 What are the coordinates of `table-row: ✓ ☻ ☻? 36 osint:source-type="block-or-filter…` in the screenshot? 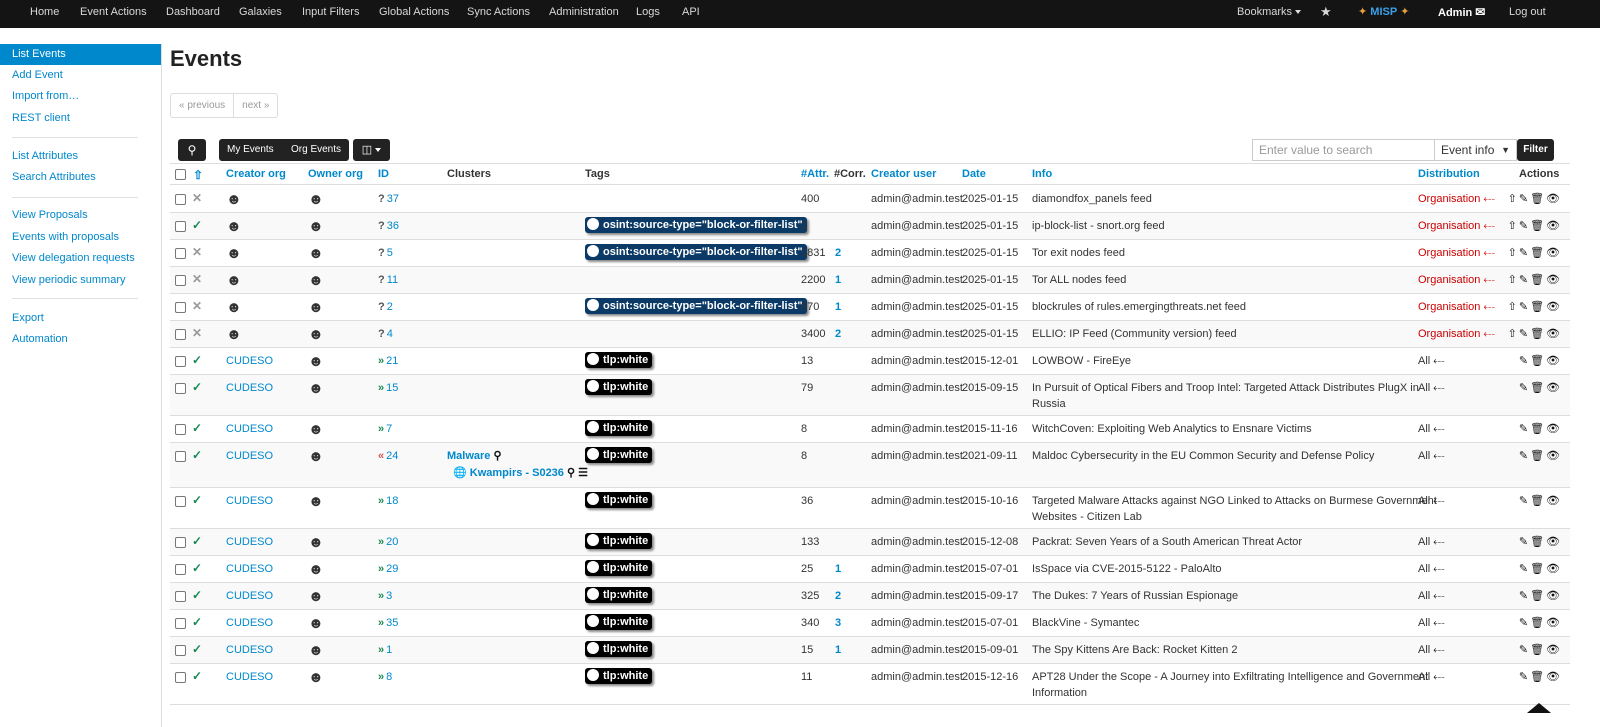 It's located at (870, 226).